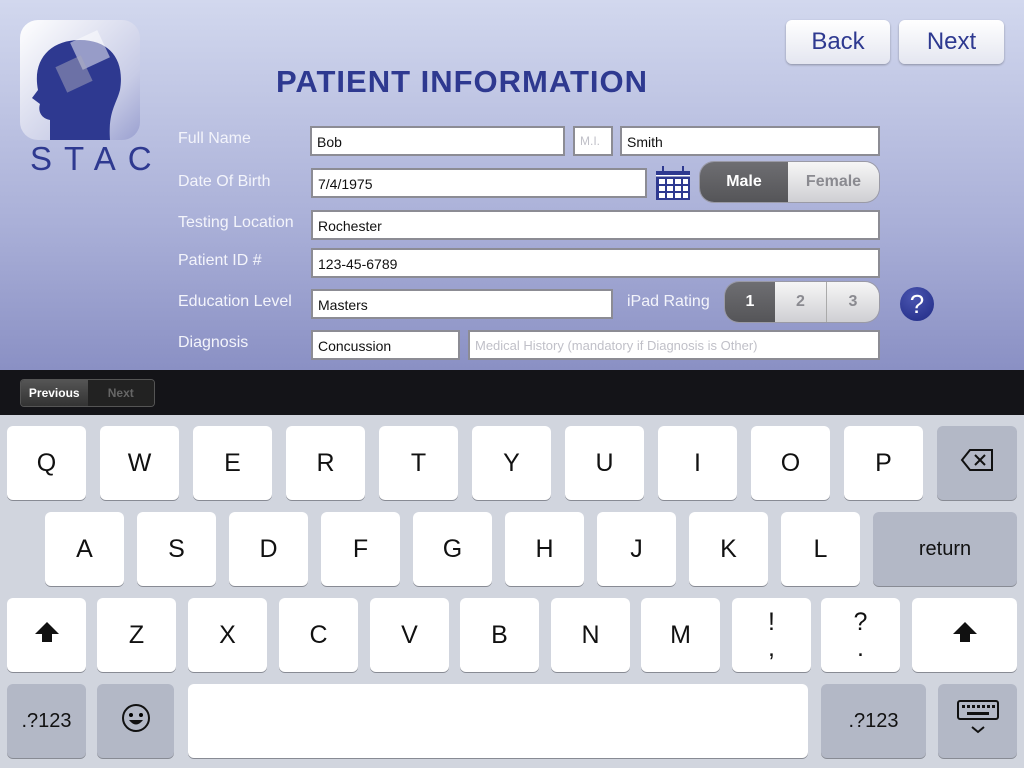  I want to click on education-label: Education Level, so click(235, 301).